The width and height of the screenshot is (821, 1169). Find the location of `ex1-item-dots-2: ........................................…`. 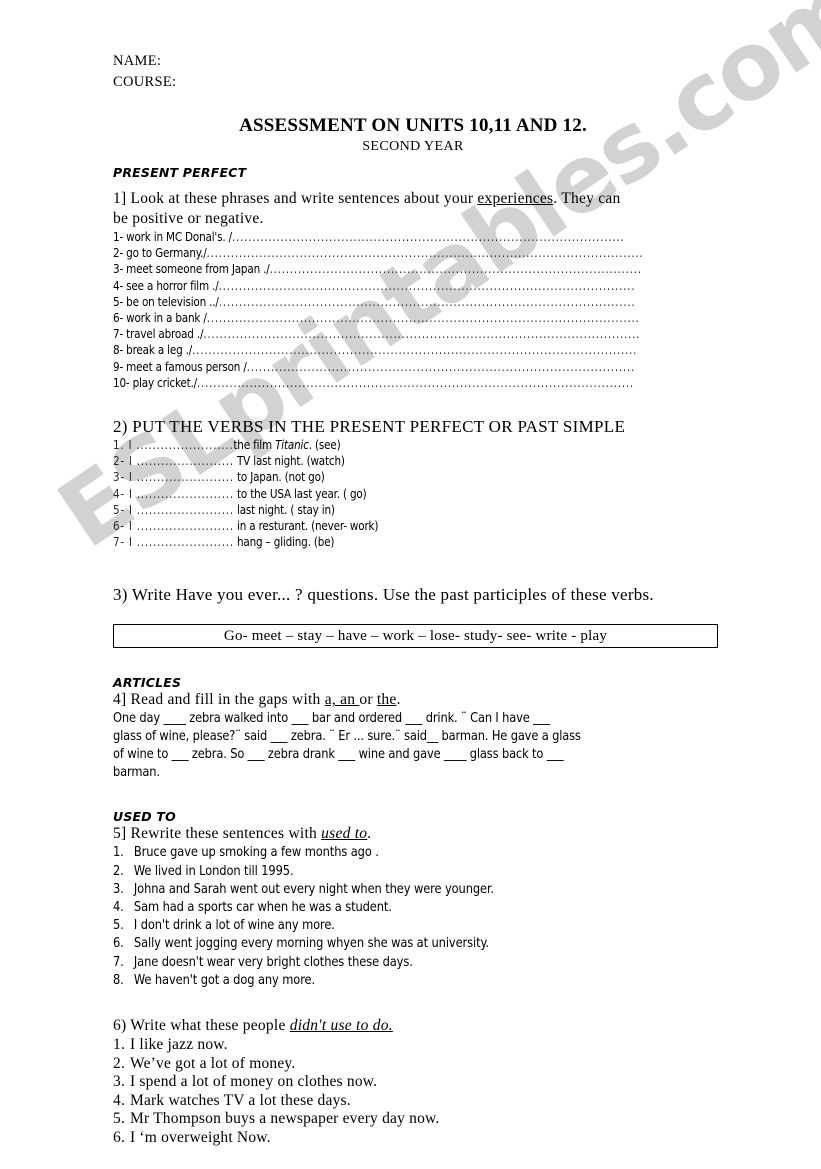

ex1-item-dots-2: ........................................… is located at coordinates (425, 252).